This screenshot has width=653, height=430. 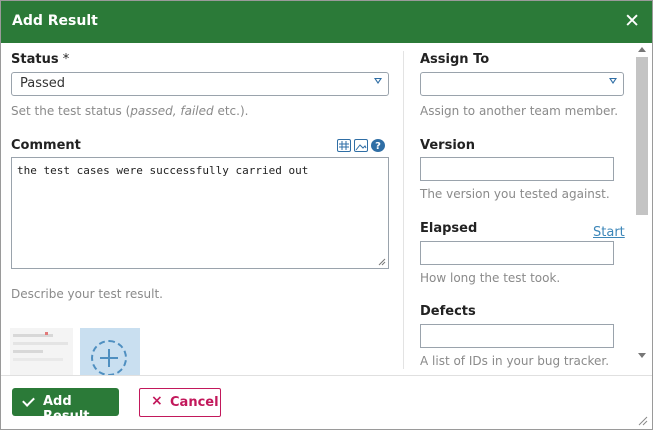 What do you see at coordinates (455, 59) in the screenshot?
I see `assign-to-label: Assign To` at bounding box center [455, 59].